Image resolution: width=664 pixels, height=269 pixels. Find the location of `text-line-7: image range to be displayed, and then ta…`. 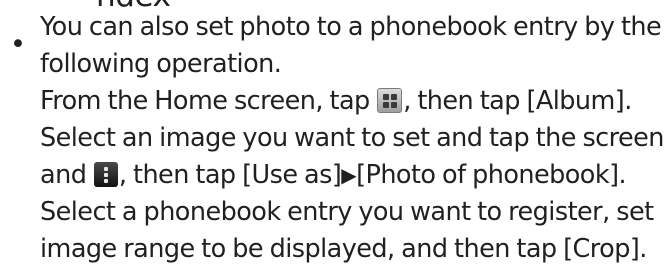

text-line-7: image range to be displayed, and then ta… is located at coordinates (343, 249).